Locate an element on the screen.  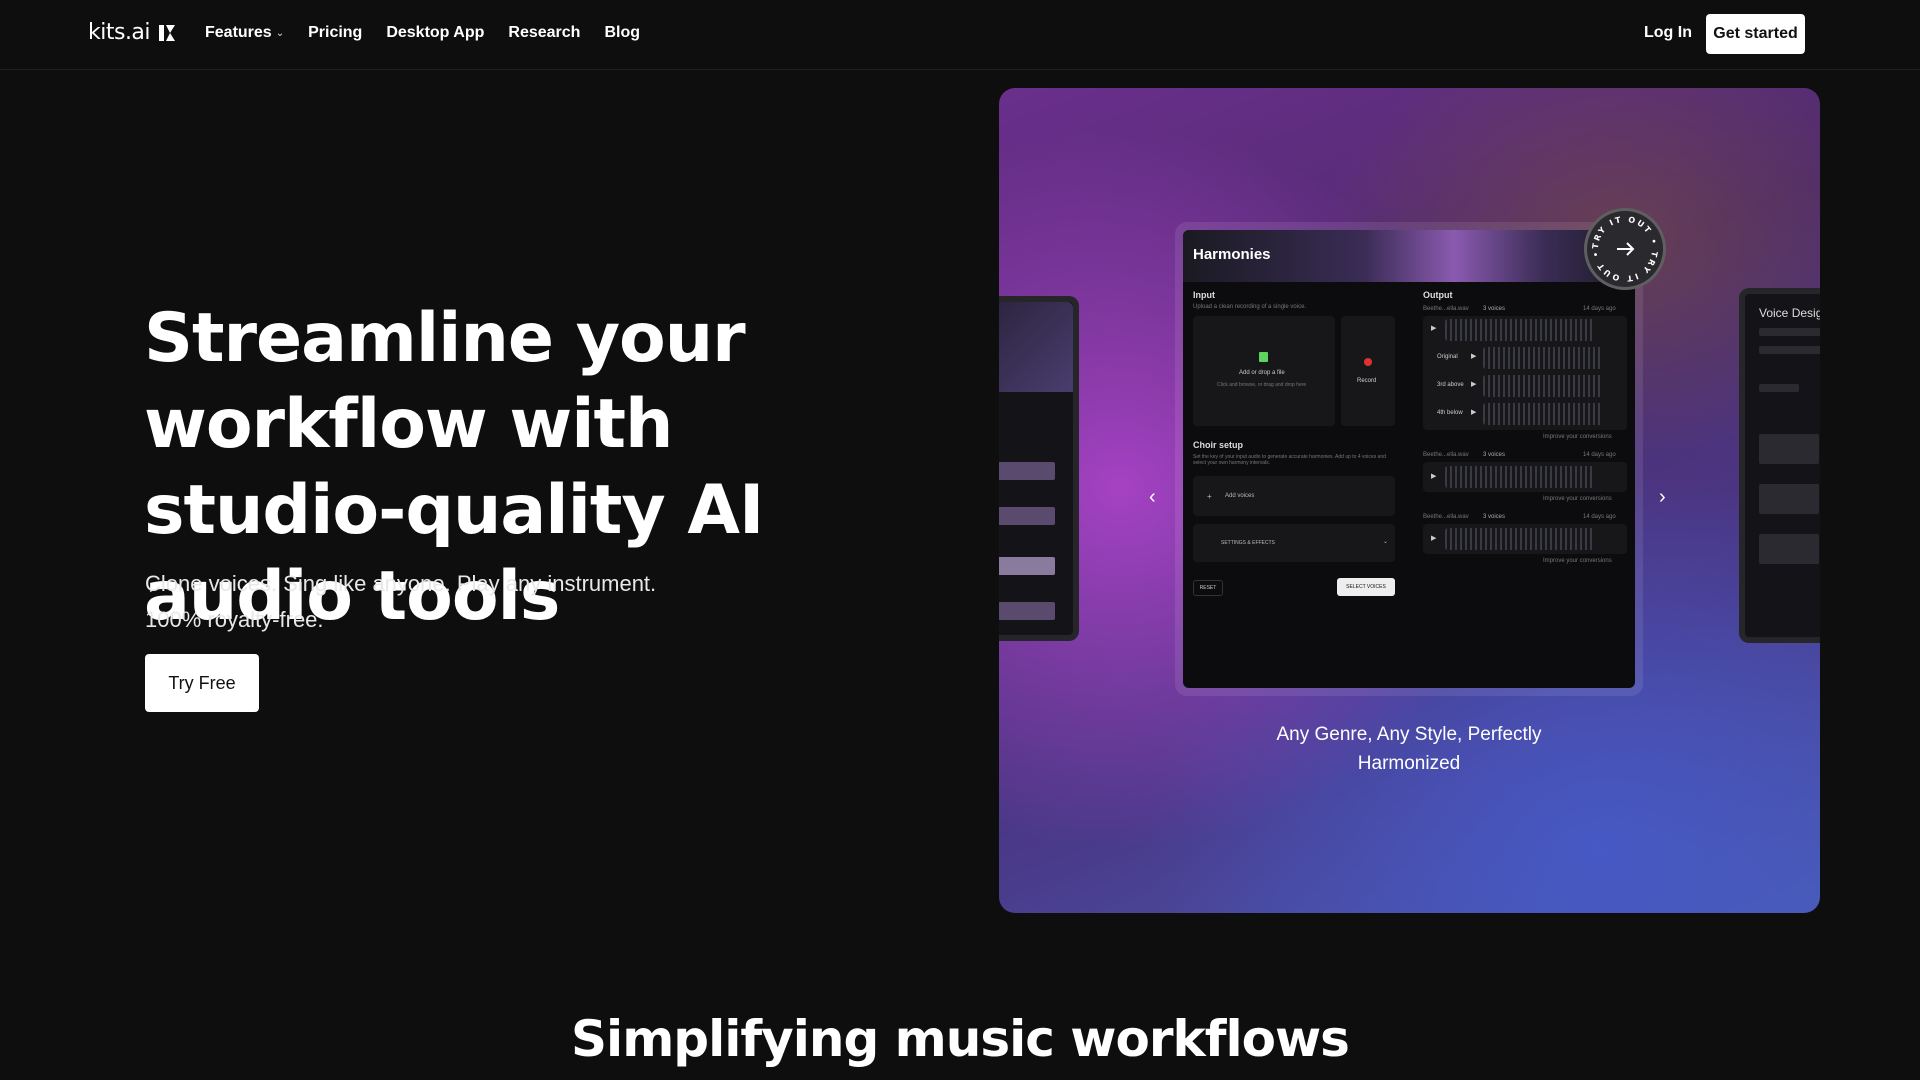
prev-slide-preview is located at coordinates (1039, 468).